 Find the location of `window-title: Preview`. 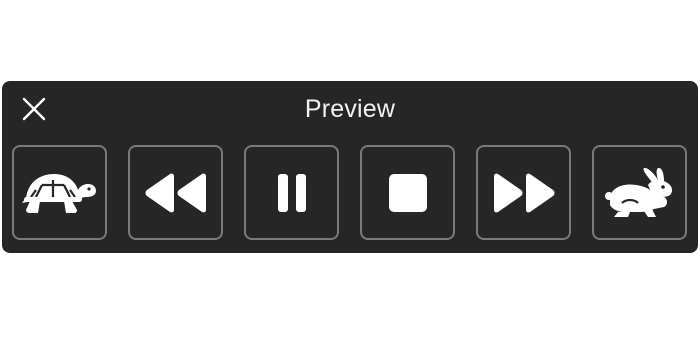

window-title: Preview is located at coordinates (350, 109).